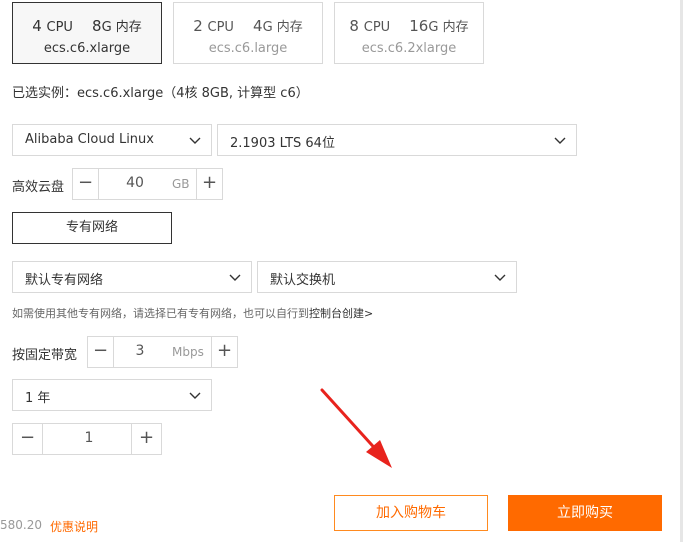 This screenshot has width=683, height=542. What do you see at coordinates (209, 184) in the screenshot?
I see `disk-plus-button: +` at bounding box center [209, 184].